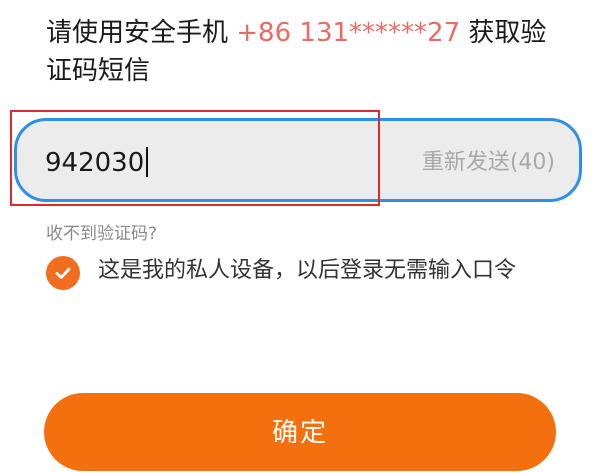 Image resolution: width=600 pixels, height=473 pixels. Describe the element at coordinates (488, 163) in the screenshot. I see `resend-code-button: 重新发送(40)` at that location.